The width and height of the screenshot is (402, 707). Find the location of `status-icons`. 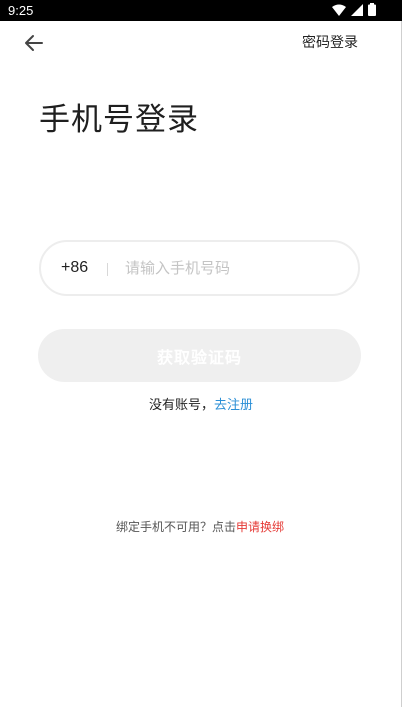

status-icons is located at coordinates (354, 9).